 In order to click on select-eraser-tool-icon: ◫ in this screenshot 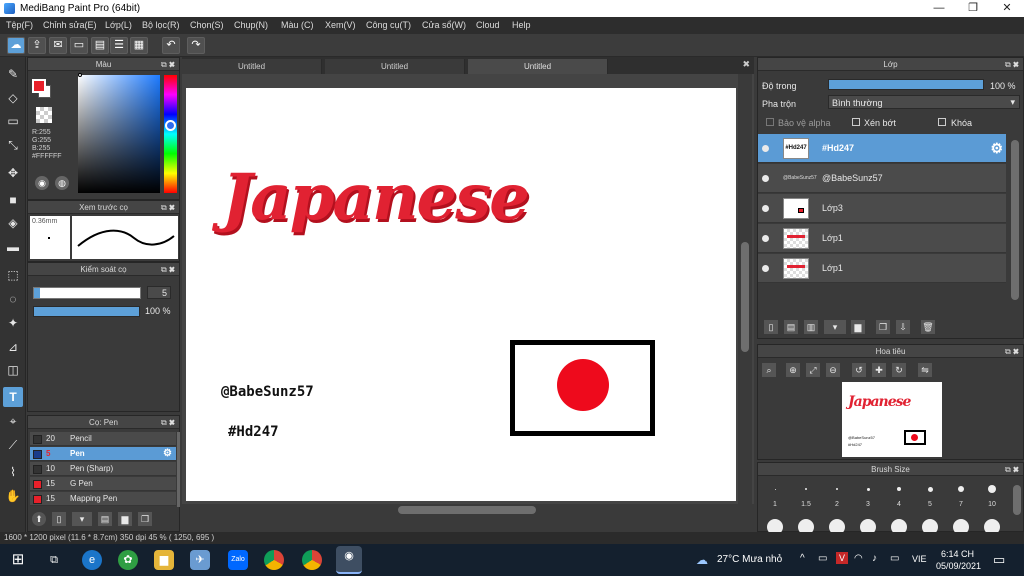, I will do `click(13, 370)`.